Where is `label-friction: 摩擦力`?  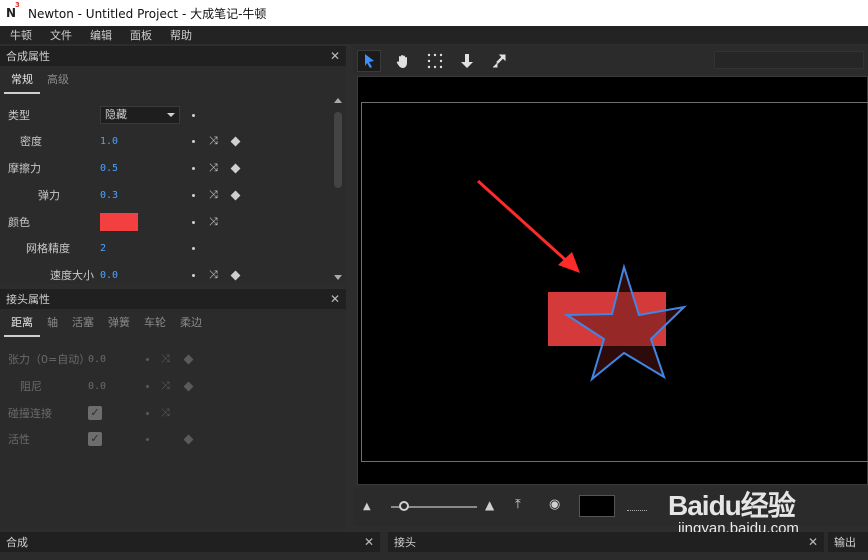
label-friction: 摩擦力 is located at coordinates (24, 168).